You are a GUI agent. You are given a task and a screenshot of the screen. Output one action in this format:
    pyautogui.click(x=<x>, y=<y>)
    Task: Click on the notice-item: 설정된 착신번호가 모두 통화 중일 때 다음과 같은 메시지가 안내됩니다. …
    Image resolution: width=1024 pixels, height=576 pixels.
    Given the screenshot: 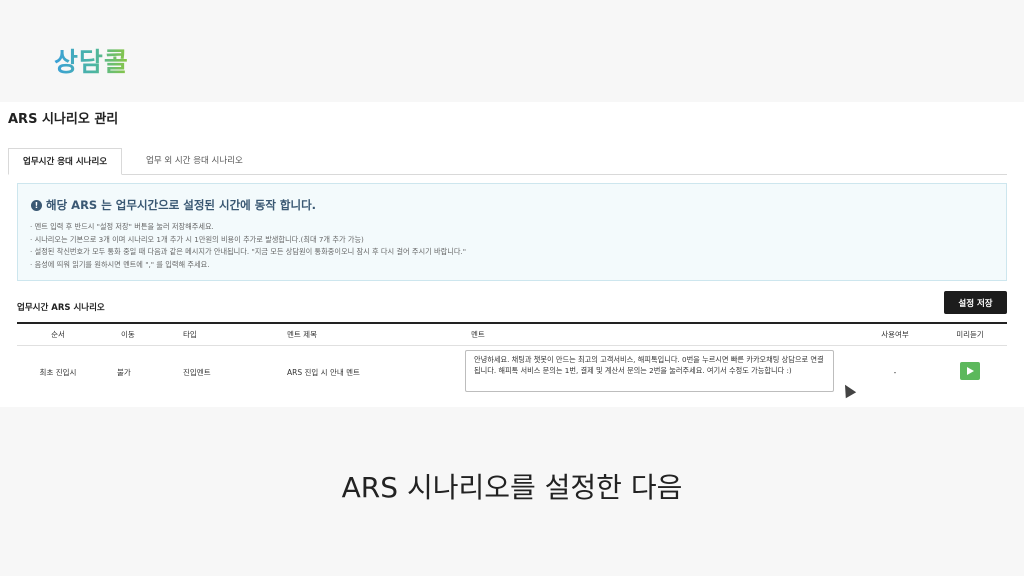 What is the action you would take?
    pyautogui.click(x=248, y=252)
    